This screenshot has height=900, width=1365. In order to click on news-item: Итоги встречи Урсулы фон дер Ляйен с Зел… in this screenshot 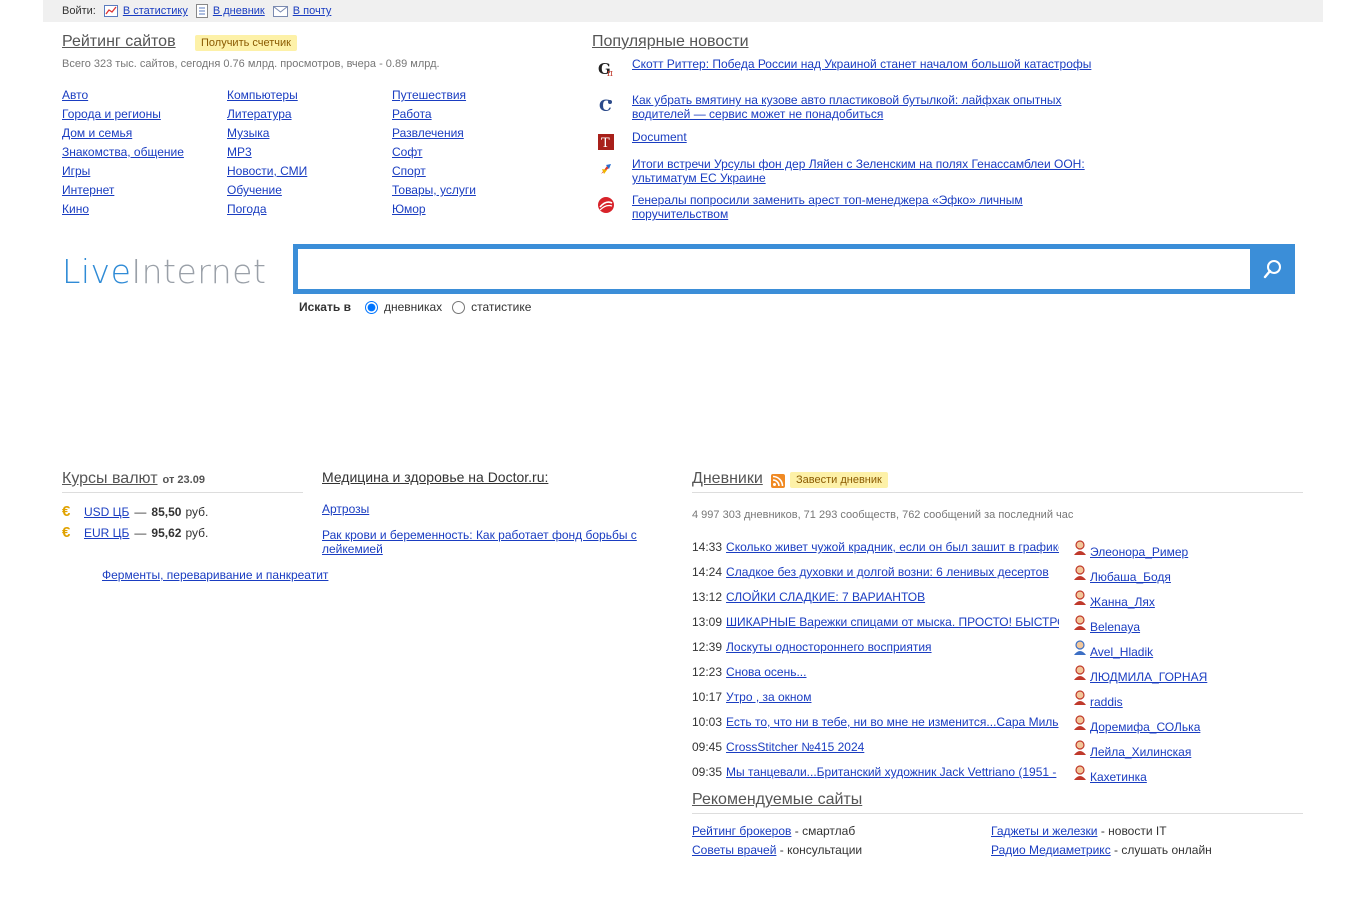, I will do `click(842, 171)`.